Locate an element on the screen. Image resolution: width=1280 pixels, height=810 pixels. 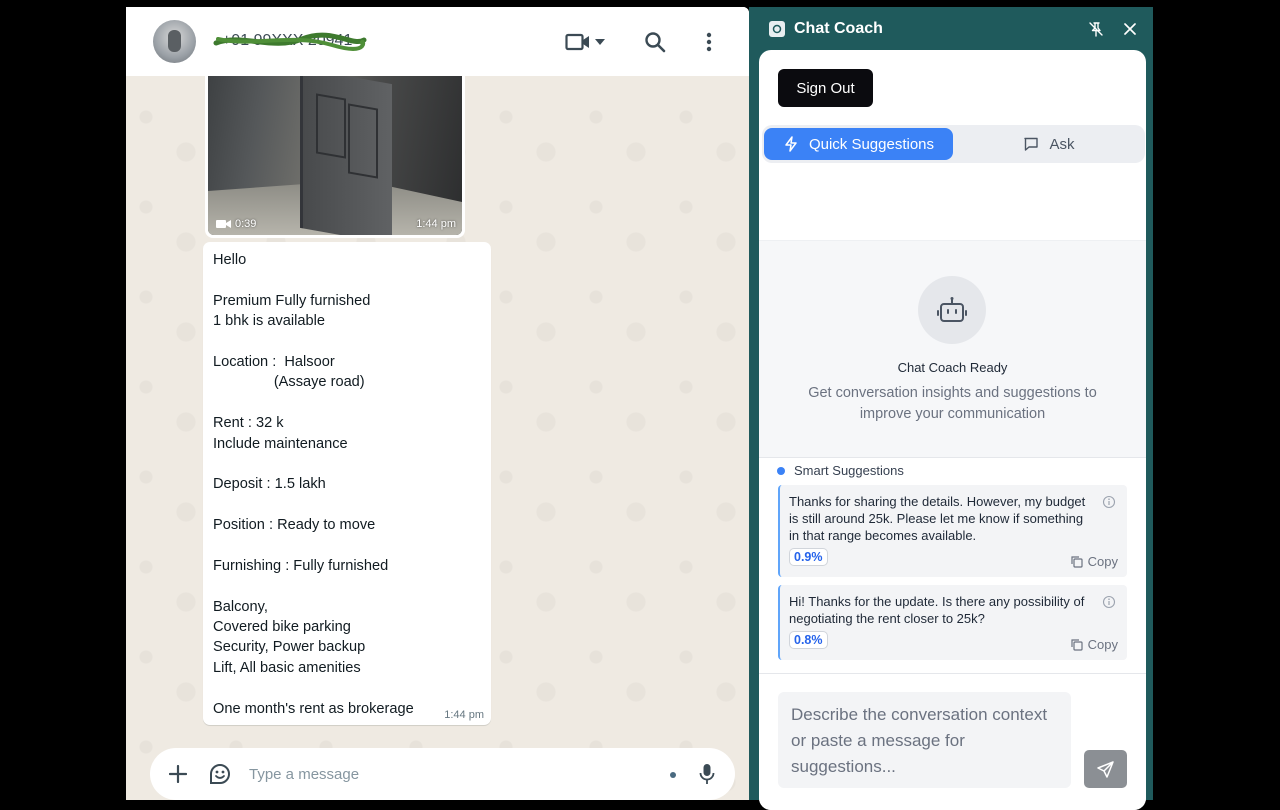
smart-suggestions-heading: Smart Suggestions is located at coordinates (840, 470).